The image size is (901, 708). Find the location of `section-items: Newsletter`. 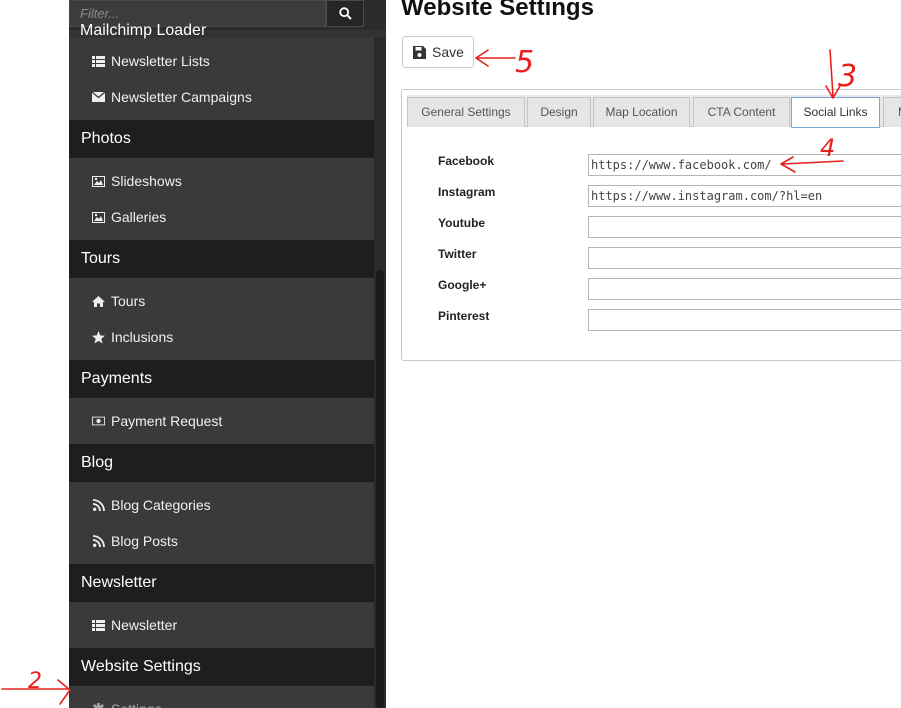

section-items: Newsletter is located at coordinates (221, 625).